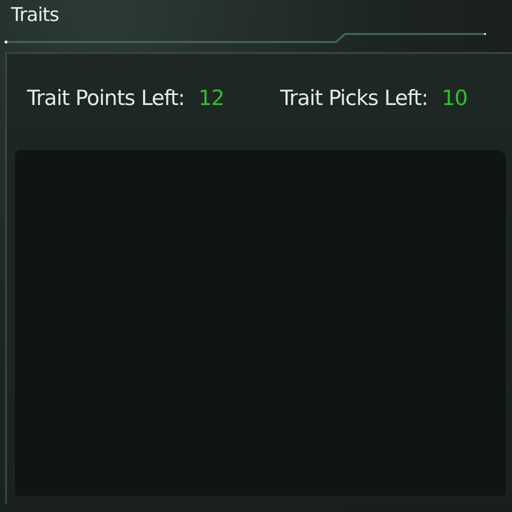 The image size is (512, 512). I want to click on stat-label: Trait Picks Left:, so click(354, 98).